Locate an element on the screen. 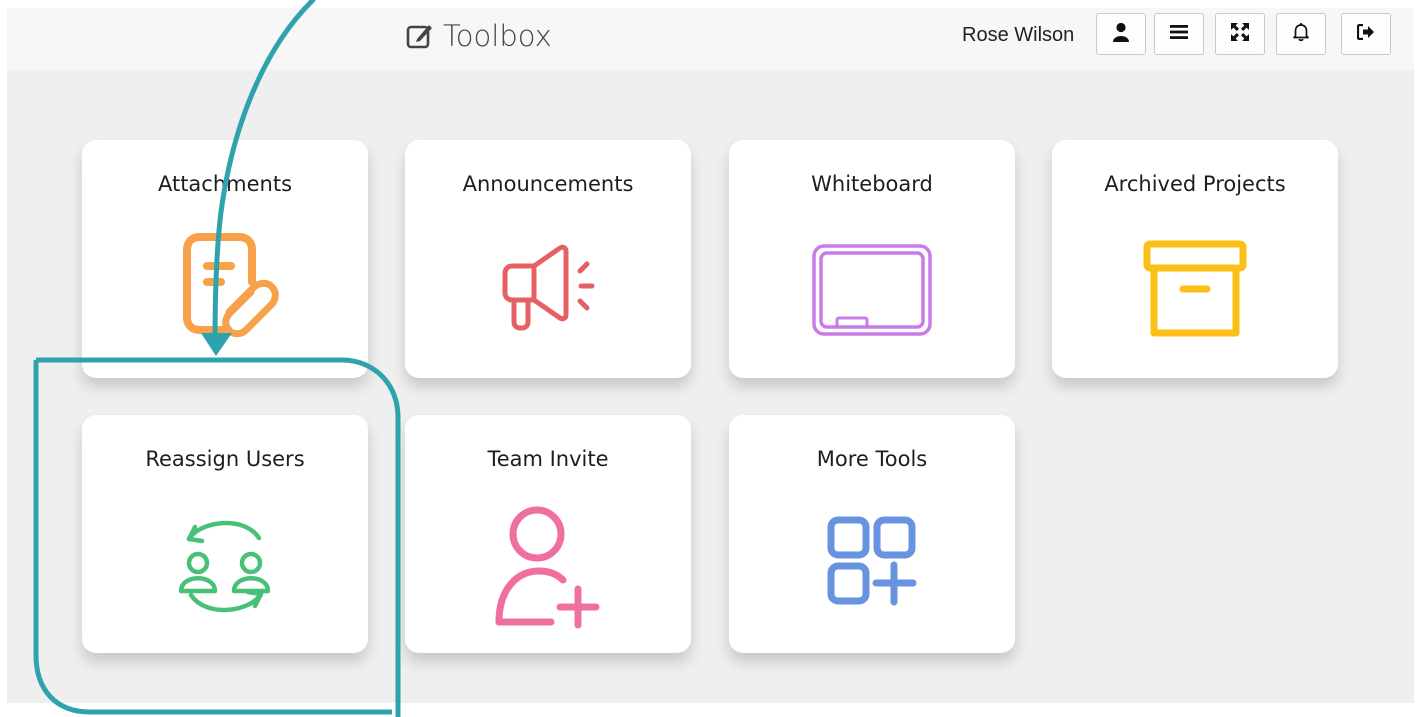 The image size is (1421, 717). tool-card-label: Team Invite is located at coordinates (548, 459).